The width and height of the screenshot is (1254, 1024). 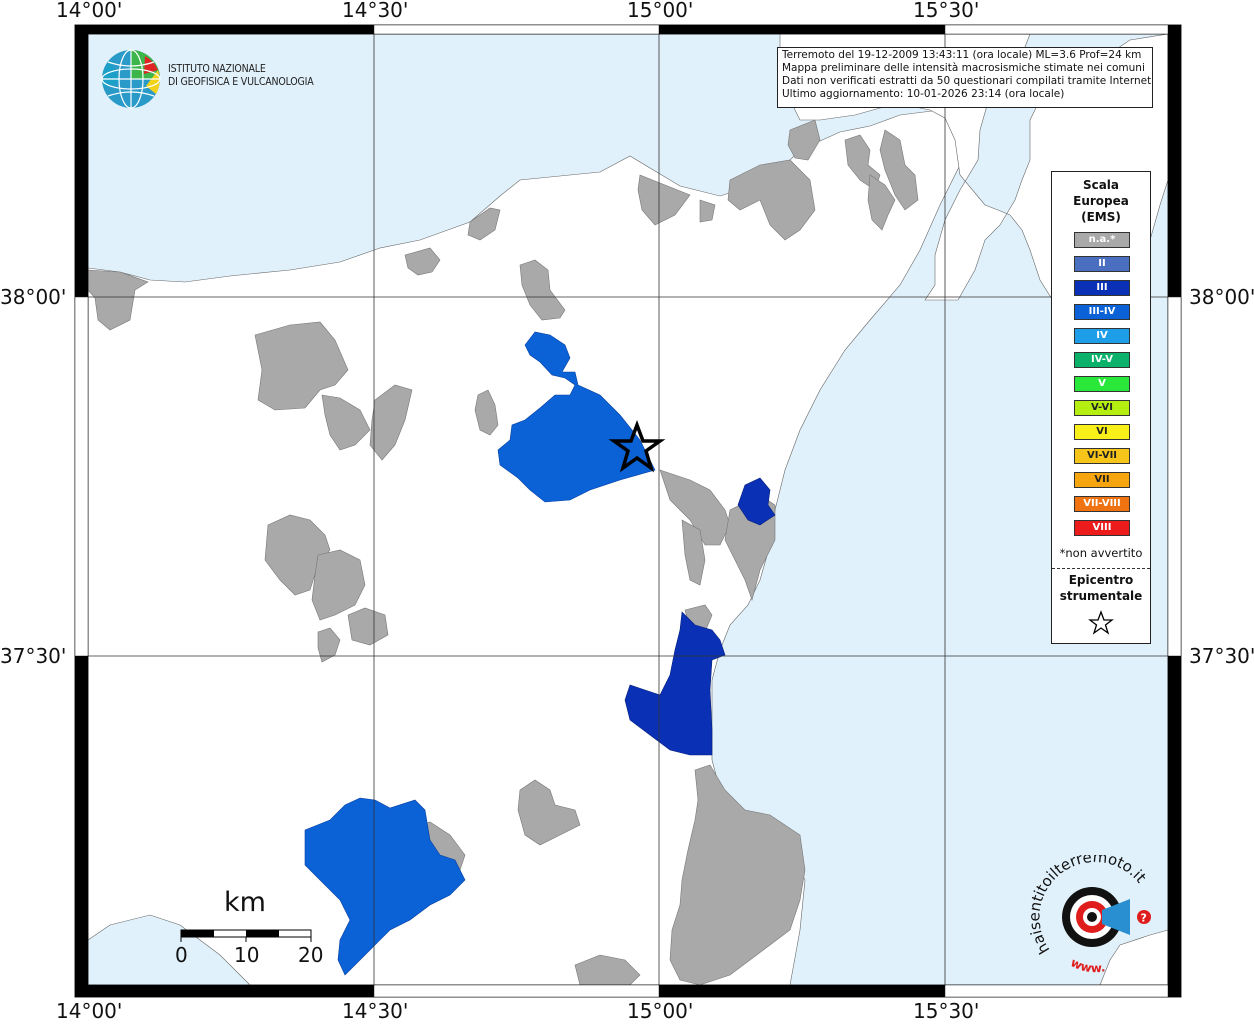 I want to click on legend-title: Scala Europea (EMS), so click(x=1101, y=201).